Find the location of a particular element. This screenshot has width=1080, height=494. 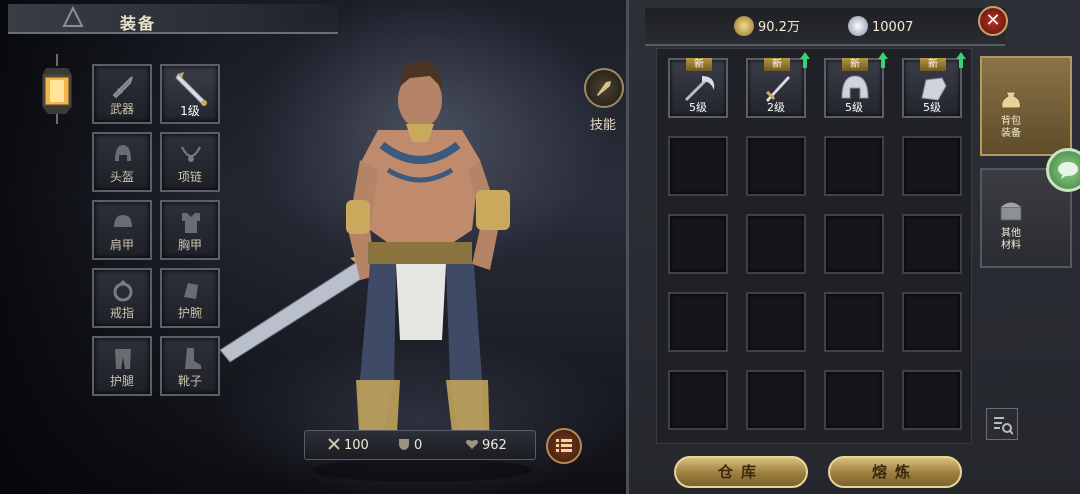

skill-icon is located at coordinates (604, 88).